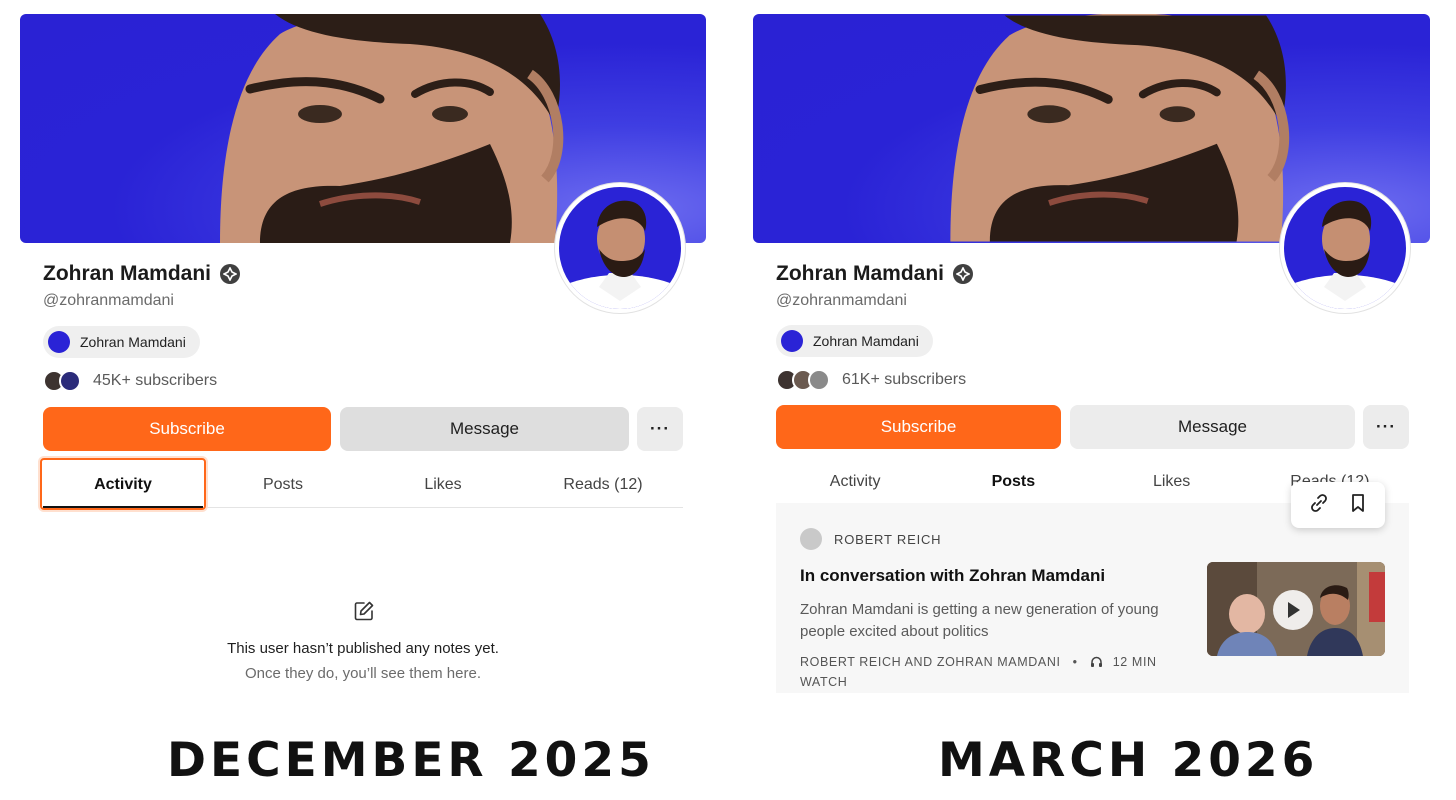 This screenshot has height=800, width=1456. Describe the element at coordinates (1319, 505) in the screenshot. I see `link-icon` at that location.